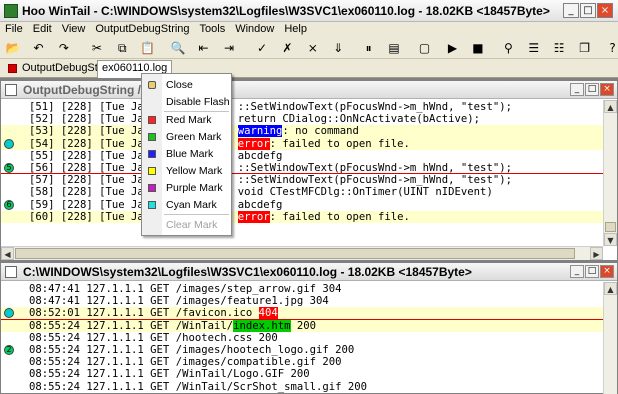 The height and width of the screenshot is (394, 618). Describe the element at coordinates (478, 48) in the screenshot. I see `stop-icon: ■` at that location.